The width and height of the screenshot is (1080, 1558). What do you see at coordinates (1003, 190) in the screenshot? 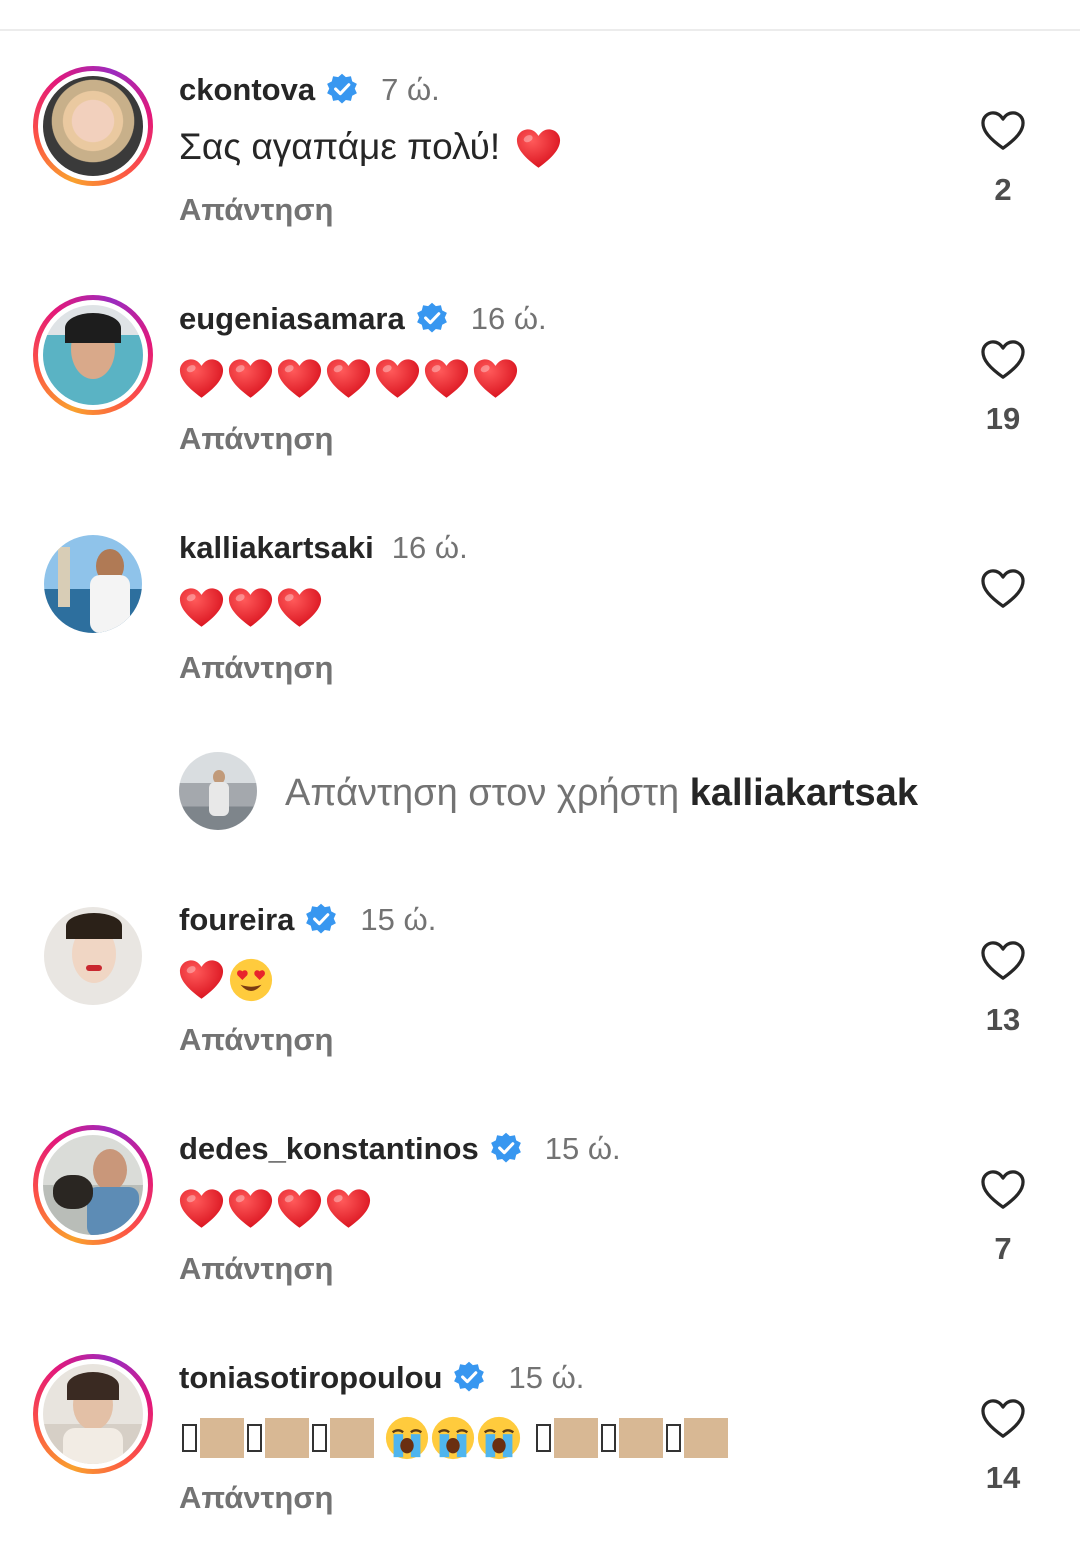
I see `like-count: 2` at bounding box center [1003, 190].